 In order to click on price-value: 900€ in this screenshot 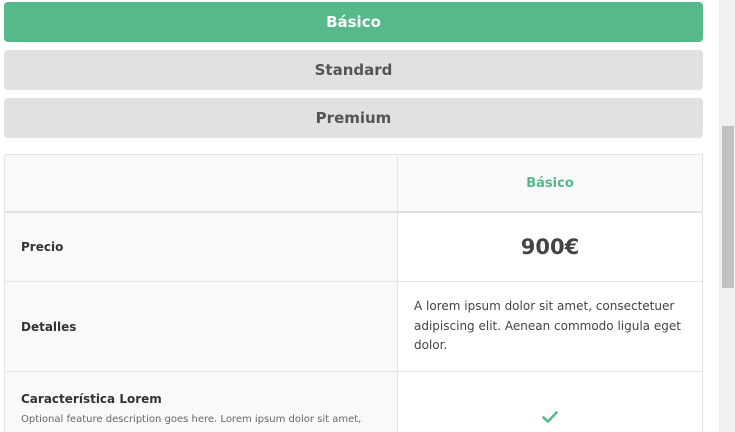, I will do `click(550, 247)`.